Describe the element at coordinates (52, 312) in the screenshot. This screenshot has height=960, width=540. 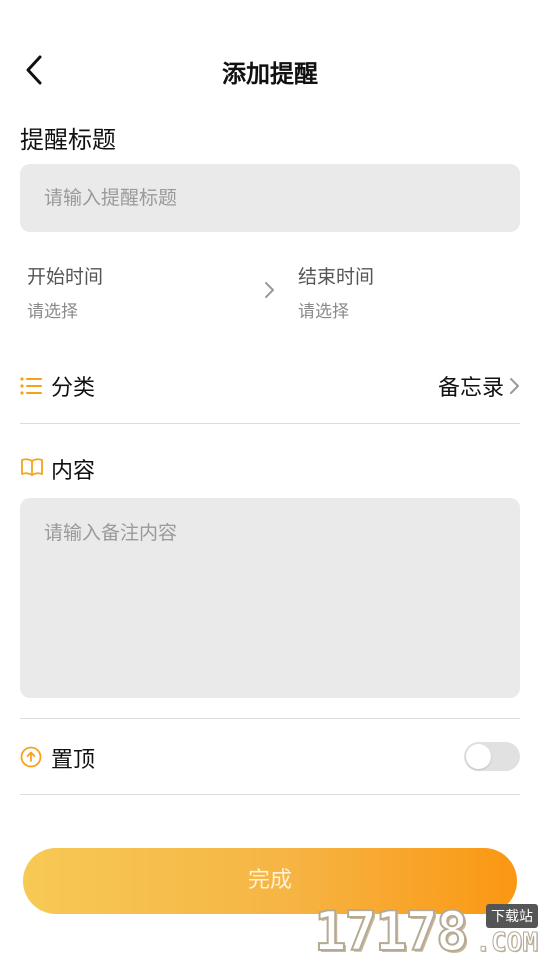
I see `start-time-value: 请选择` at that location.